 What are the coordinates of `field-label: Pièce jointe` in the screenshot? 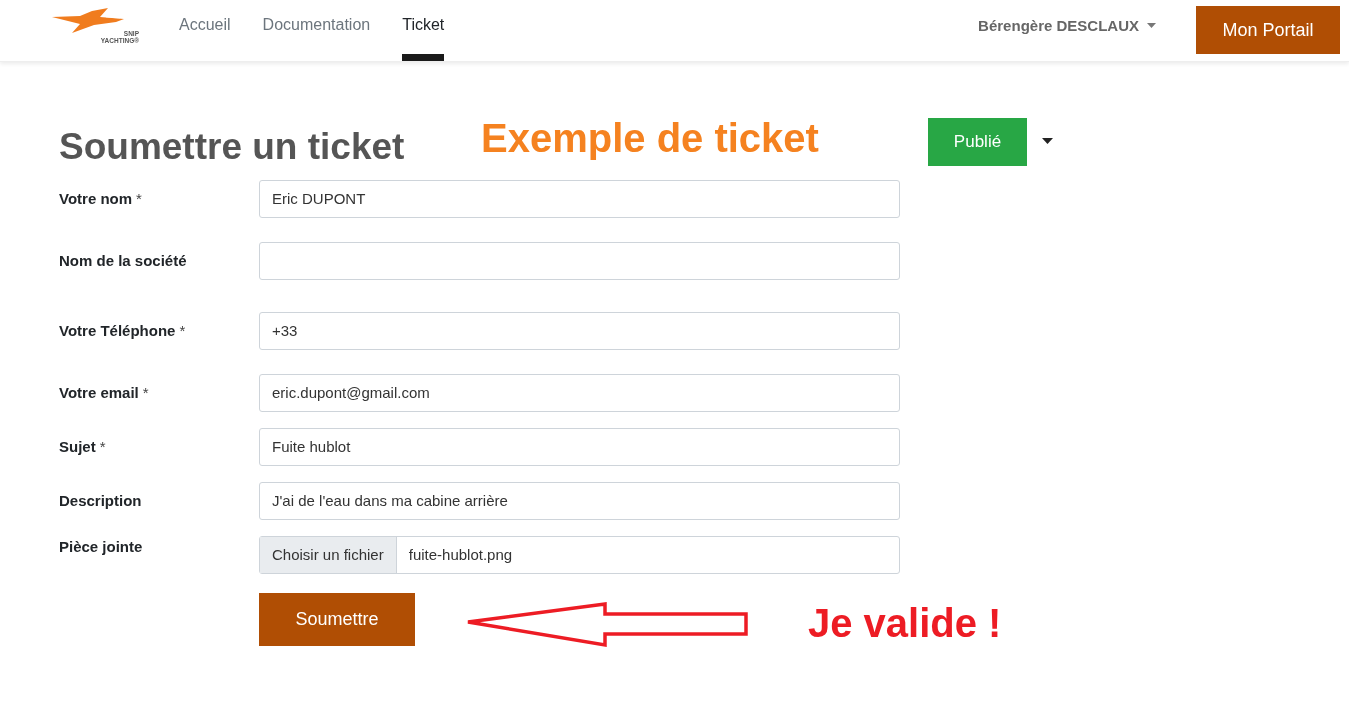 It's located at (101, 546).